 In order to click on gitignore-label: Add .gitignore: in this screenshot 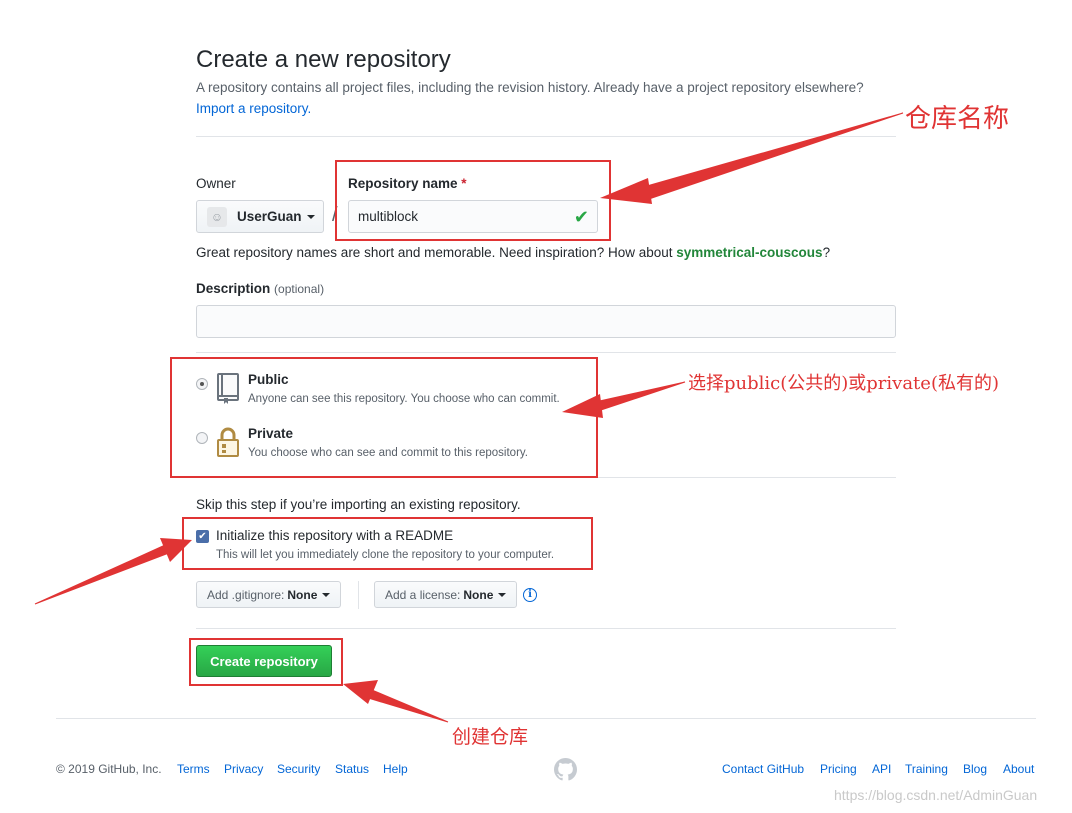, I will do `click(246, 594)`.